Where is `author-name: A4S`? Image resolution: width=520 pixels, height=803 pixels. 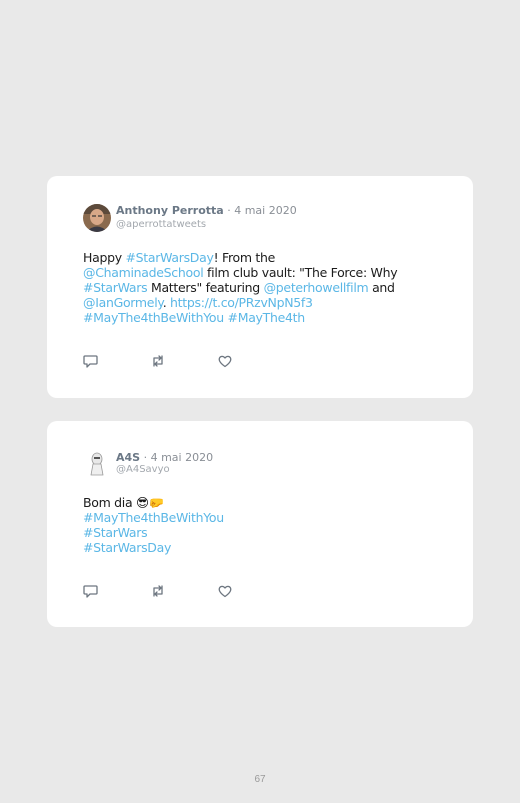
author-name: A4S is located at coordinates (128, 457).